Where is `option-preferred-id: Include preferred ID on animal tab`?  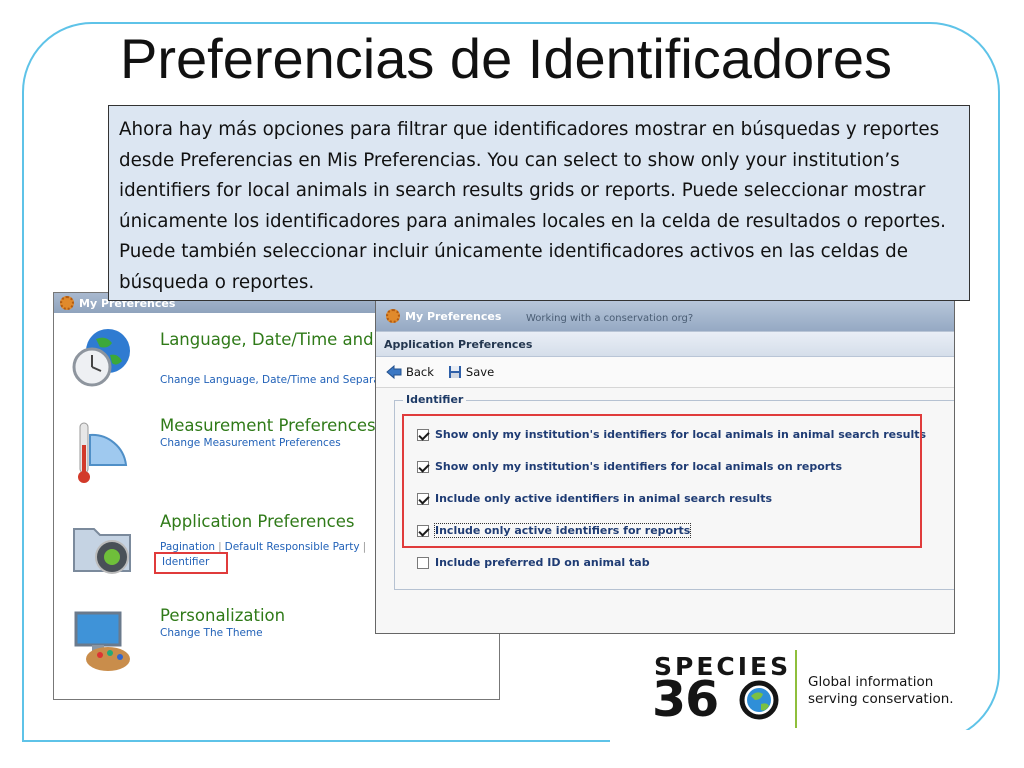 option-preferred-id: Include preferred ID on animal tab is located at coordinates (533, 562).